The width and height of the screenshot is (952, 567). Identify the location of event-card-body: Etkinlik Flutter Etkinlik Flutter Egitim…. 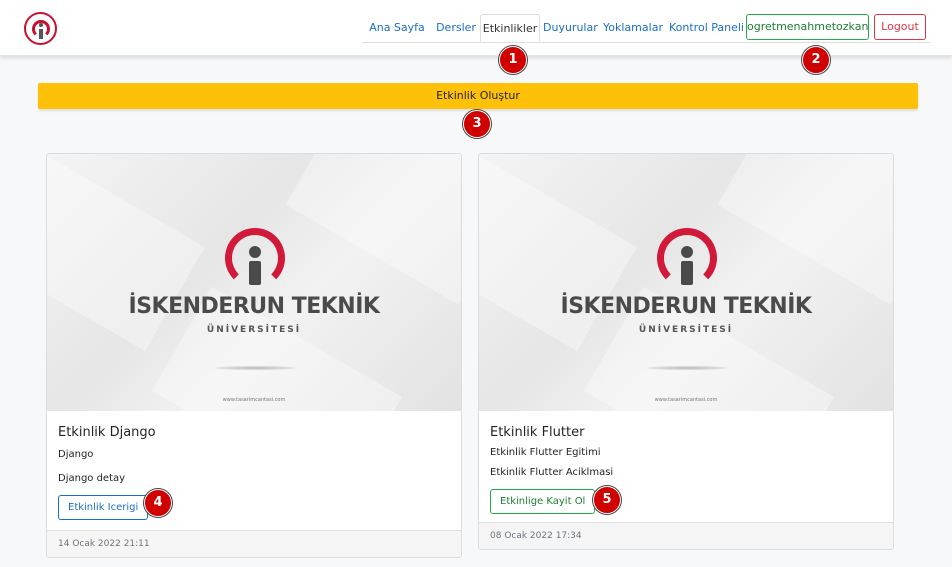
(686, 466).